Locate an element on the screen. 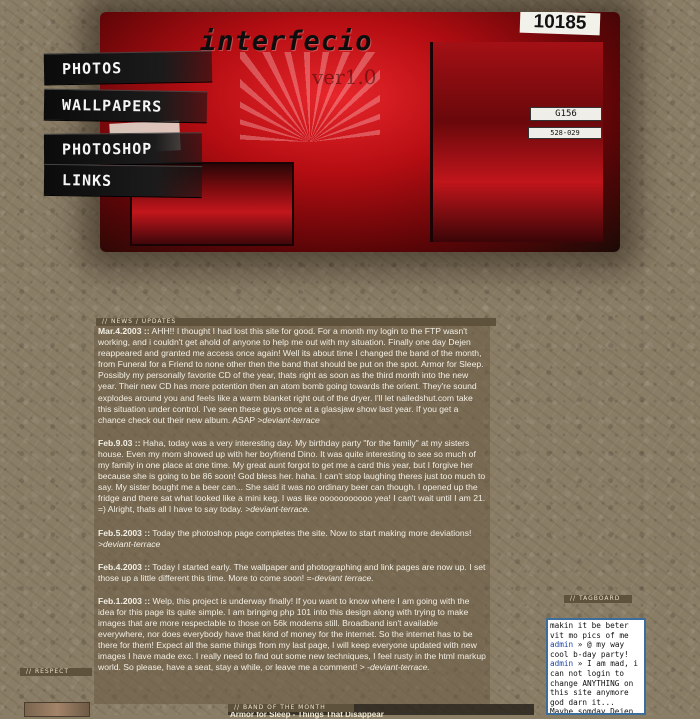 This screenshot has width=700, height=719. nav-wallpapers: WALLPAPERS is located at coordinates (125, 106).